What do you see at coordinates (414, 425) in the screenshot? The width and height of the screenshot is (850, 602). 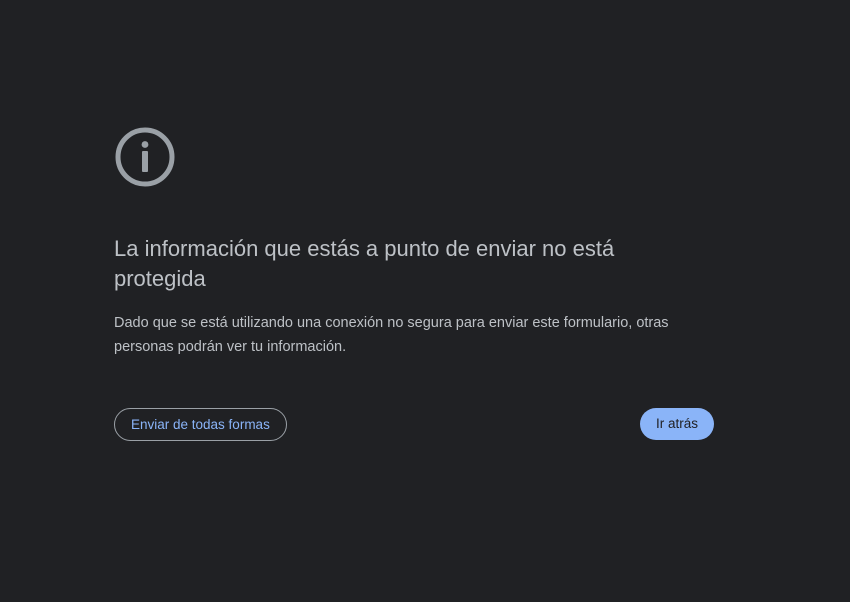 I see `action-bar: Enviar de todas formas Ir atrás` at bounding box center [414, 425].